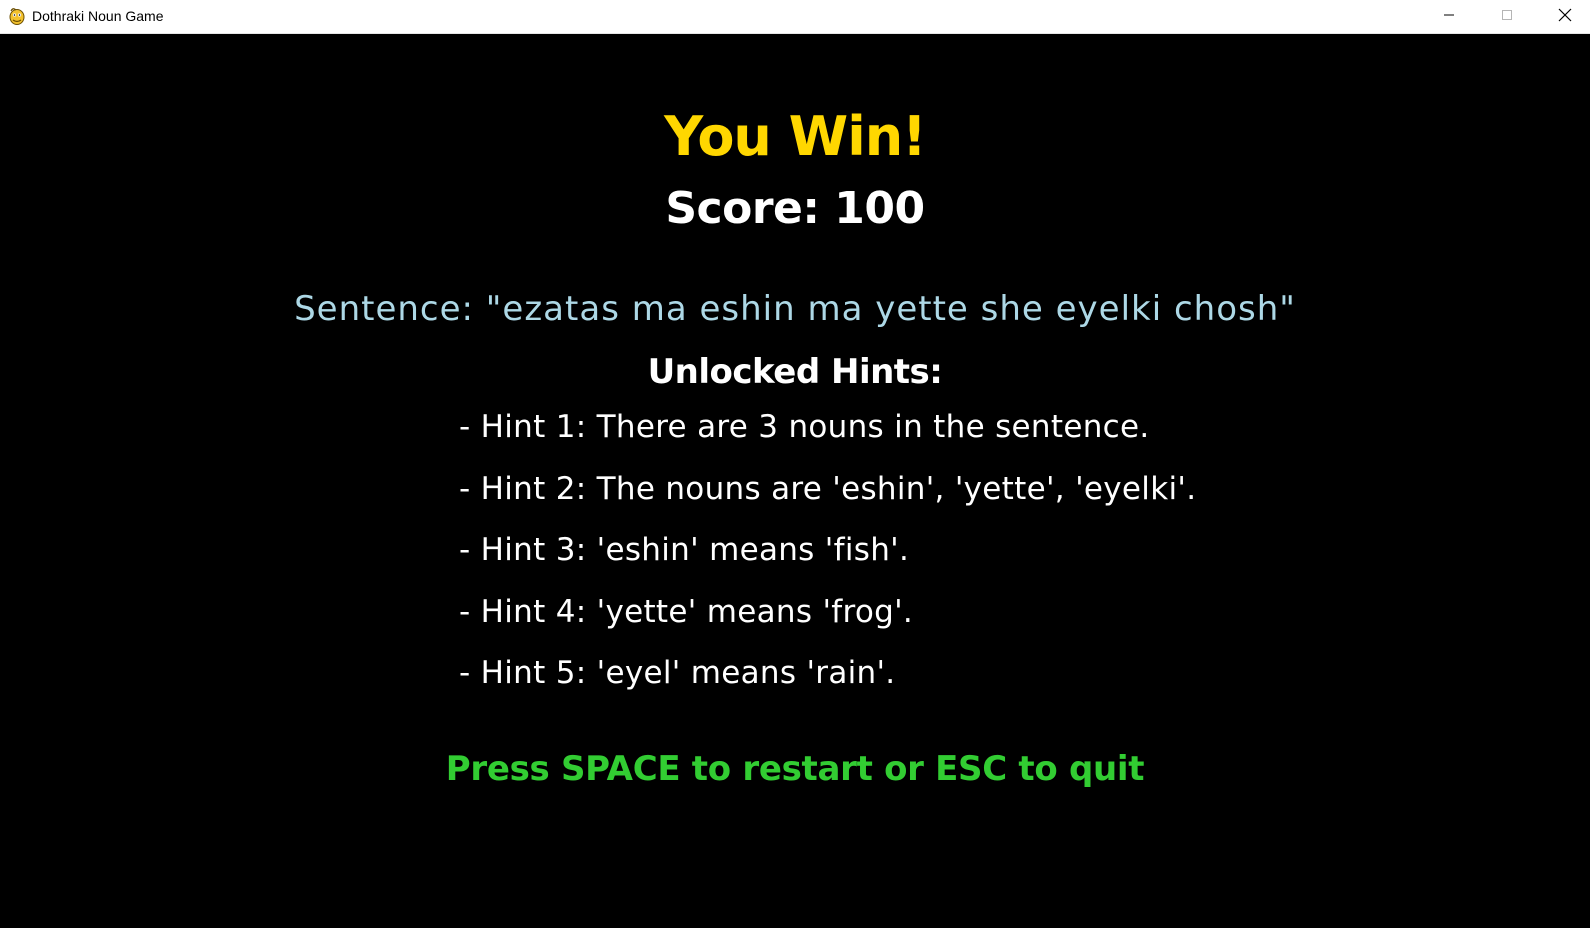 This screenshot has height=928, width=1590. What do you see at coordinates (686, 612) in the screenshot?
I see `hint-item: - Hint 4: 'yette' means 'frog'.` at bounding box center [686, 612].